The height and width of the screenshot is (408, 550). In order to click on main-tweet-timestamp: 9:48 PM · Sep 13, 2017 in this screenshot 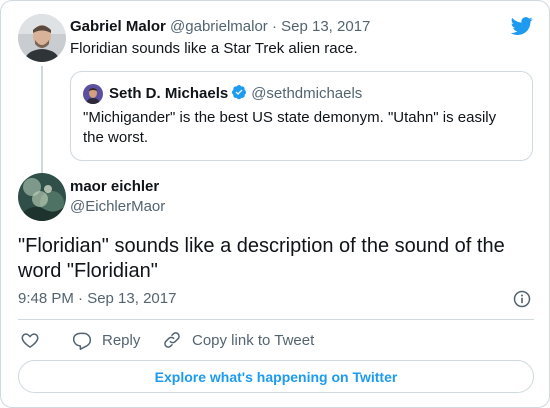, I will do `click(97, 299)`.